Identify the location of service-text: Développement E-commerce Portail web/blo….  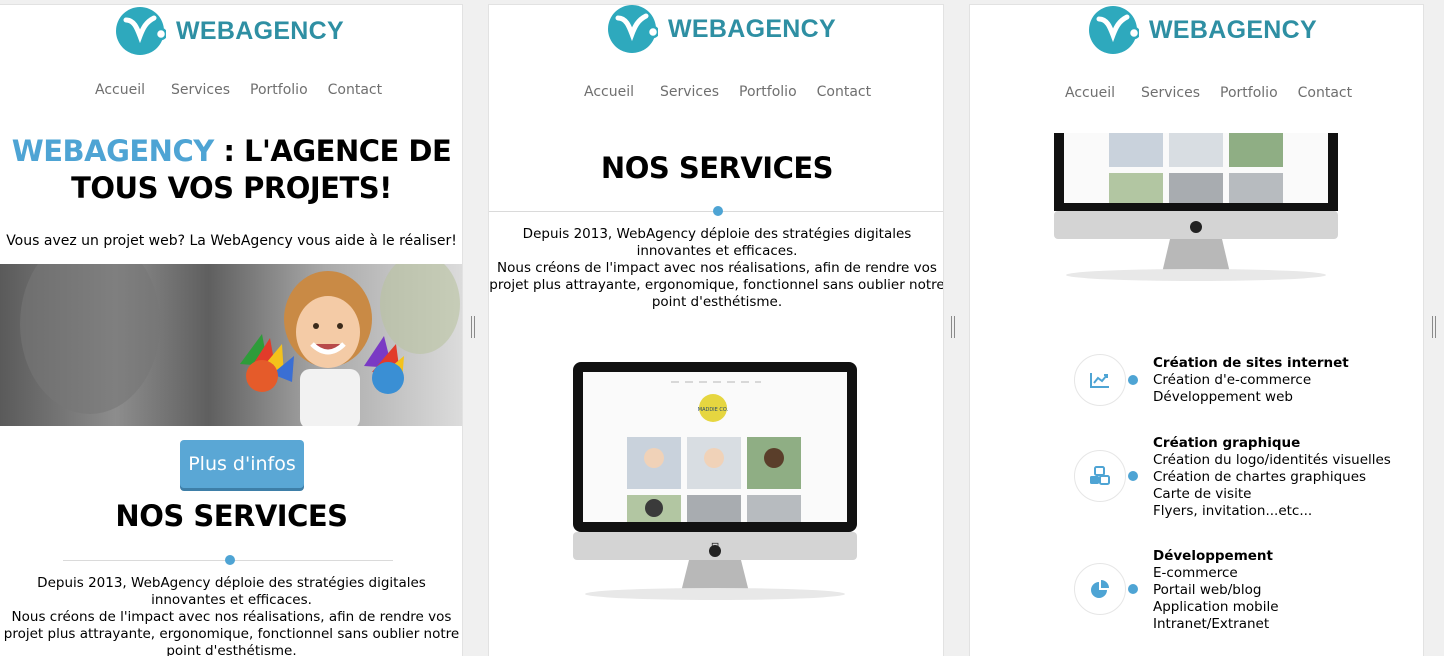
(1216, 590).